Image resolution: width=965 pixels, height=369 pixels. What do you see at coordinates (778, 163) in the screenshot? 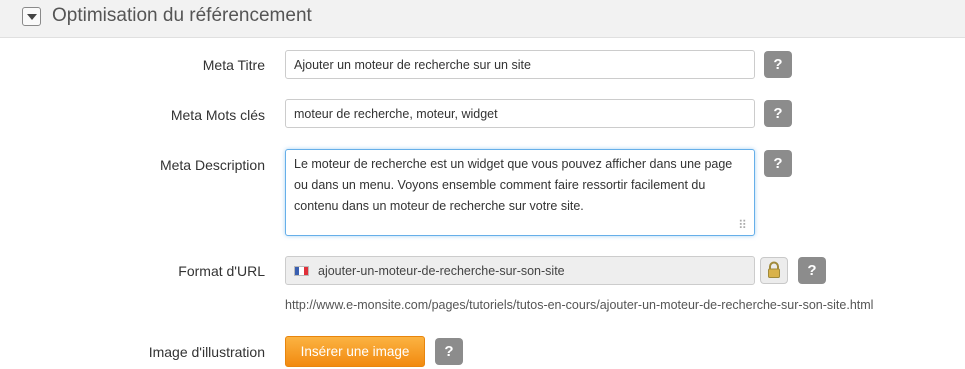
I see `meta-description-help-button: ?` at bounding box center [778, 163].